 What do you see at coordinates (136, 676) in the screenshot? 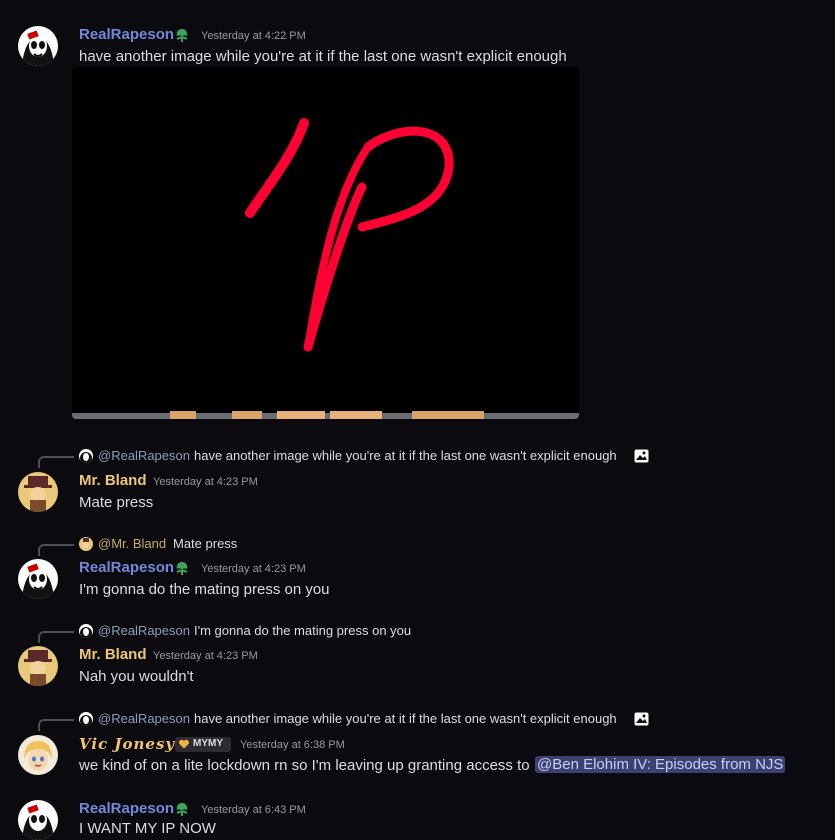
I see `message-text: Nah you wouldn't` at bounding box center [136, 676].